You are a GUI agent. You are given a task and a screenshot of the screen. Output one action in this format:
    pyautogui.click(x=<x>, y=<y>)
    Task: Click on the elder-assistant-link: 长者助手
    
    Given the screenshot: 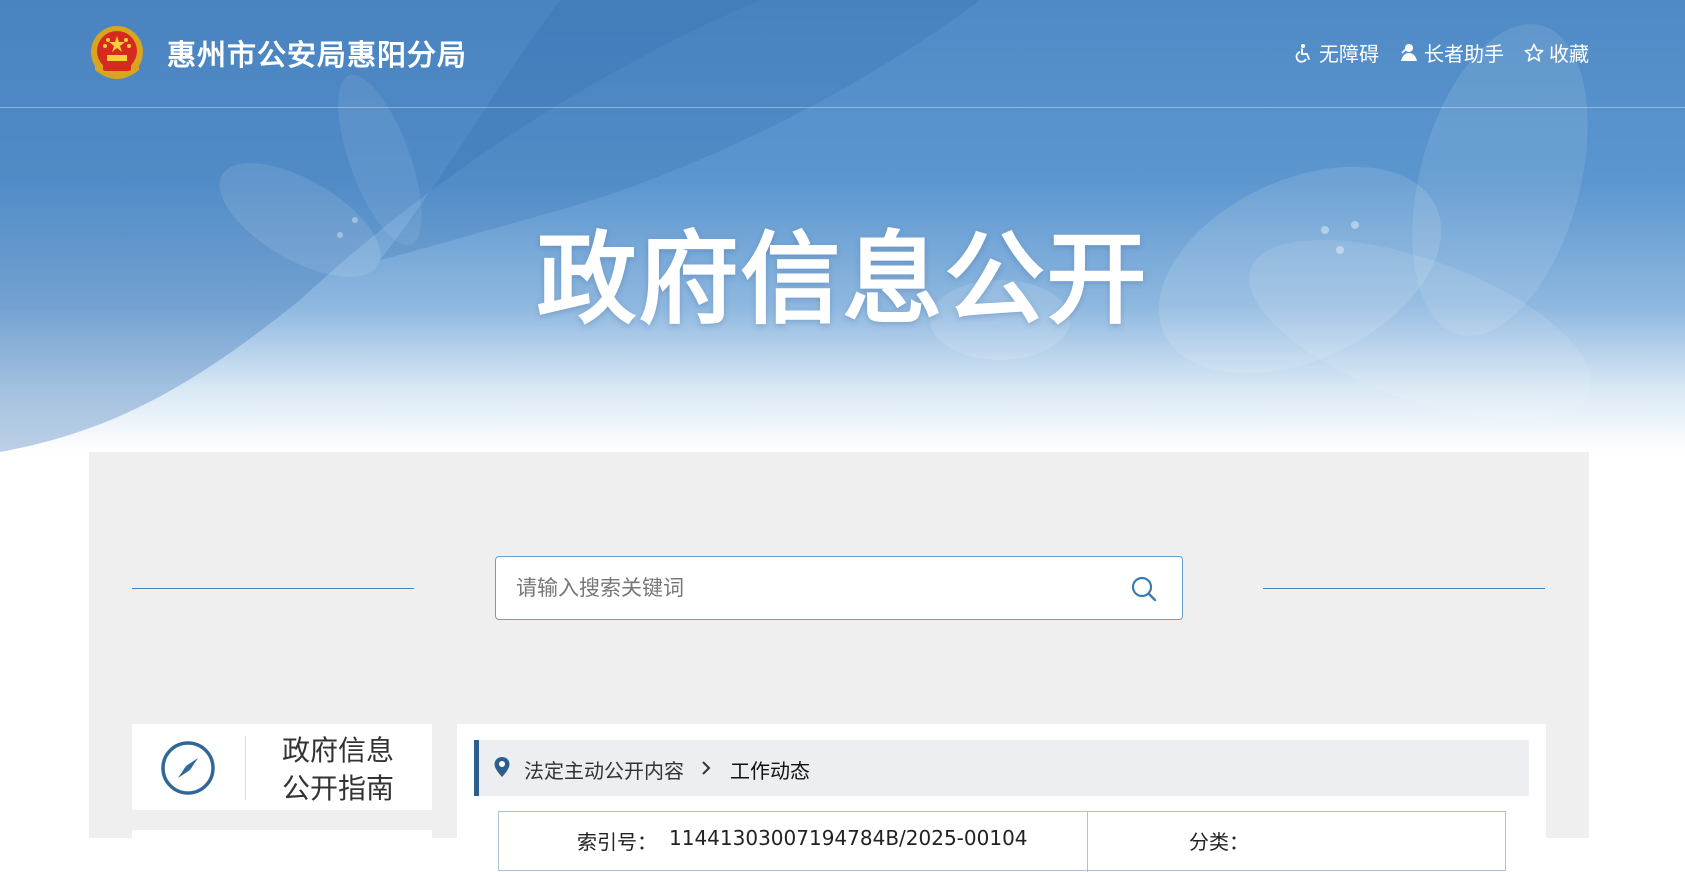 What is the action you would take?
    pyautogui.click(x=1451, y=52)
    